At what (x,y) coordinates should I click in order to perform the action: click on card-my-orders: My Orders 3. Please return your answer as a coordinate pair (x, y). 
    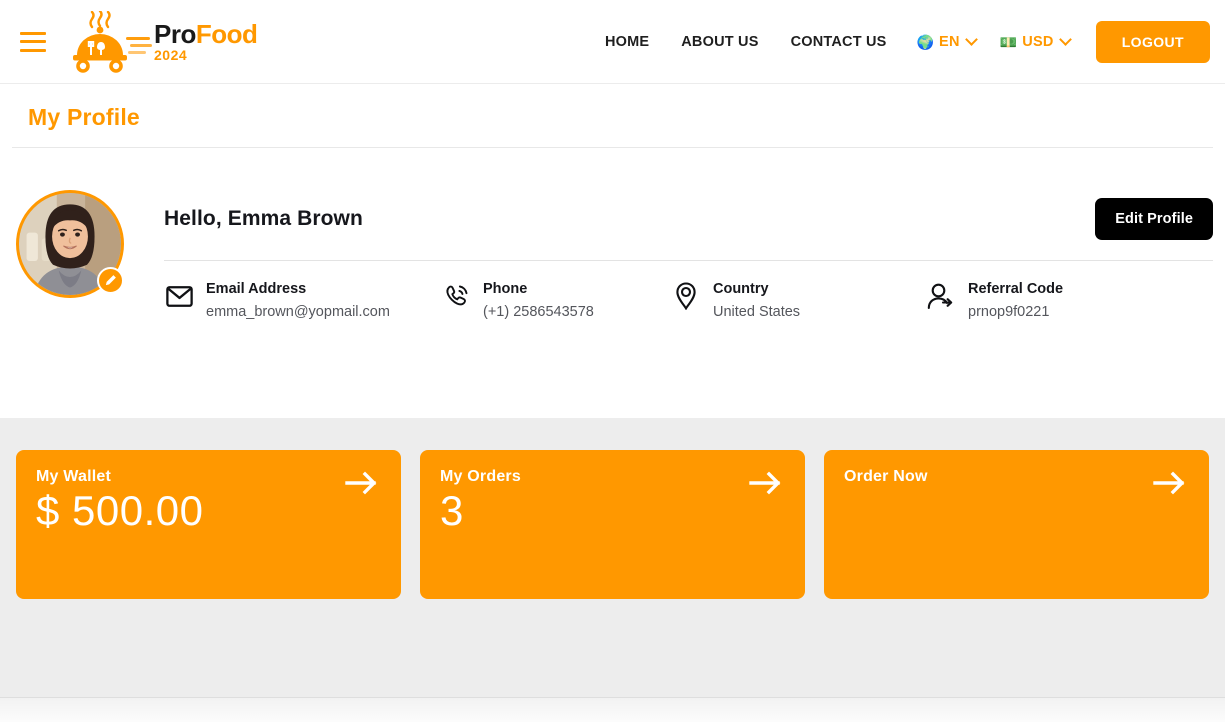
    Looking at the image, I should click on (612, 524).